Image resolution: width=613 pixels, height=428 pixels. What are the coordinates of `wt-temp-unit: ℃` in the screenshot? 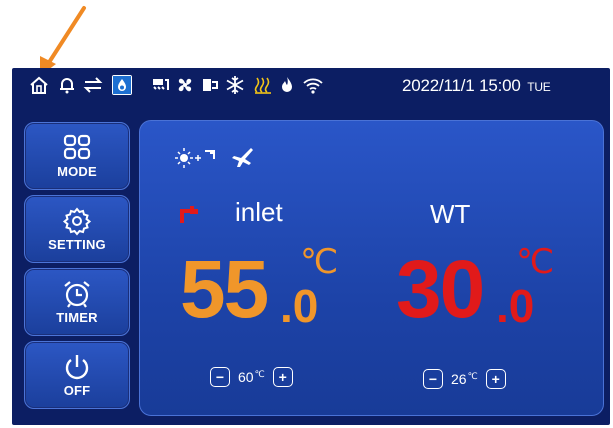 It's located at (535, 262).